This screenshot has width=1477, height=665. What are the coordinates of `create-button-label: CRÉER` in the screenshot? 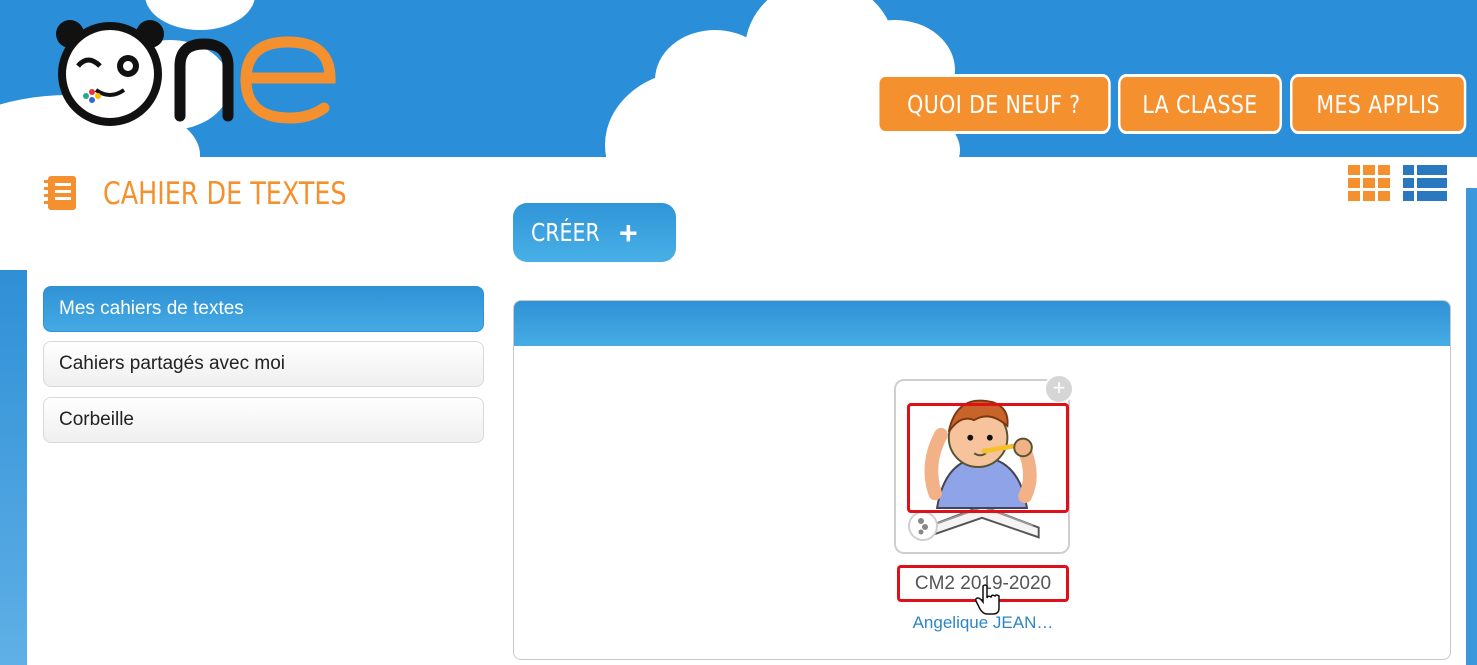 It's located at (565, 232).